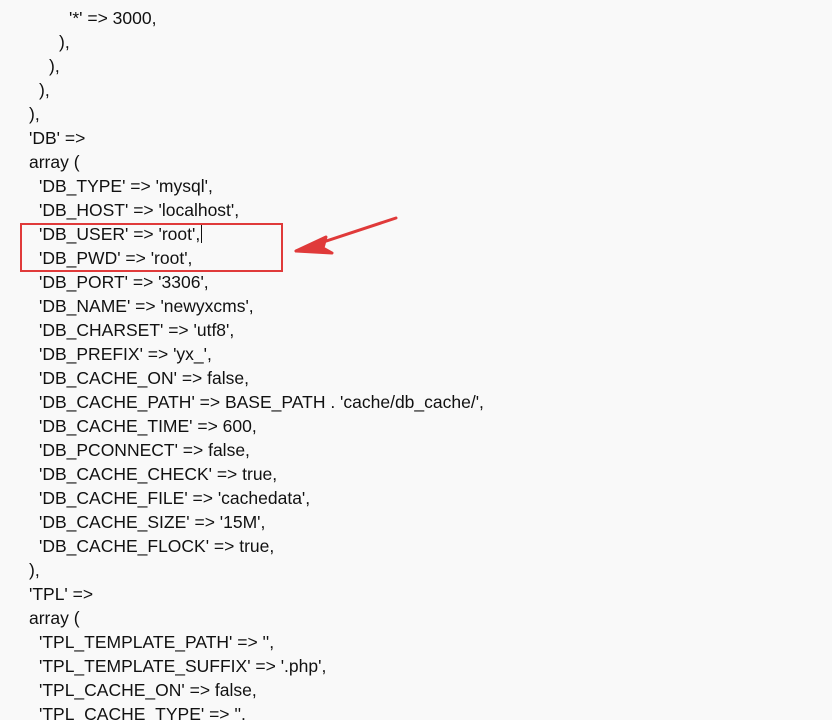  I want to click on code-line: 'DB_NAME' => 'newyxcms',, so click(242, 306).